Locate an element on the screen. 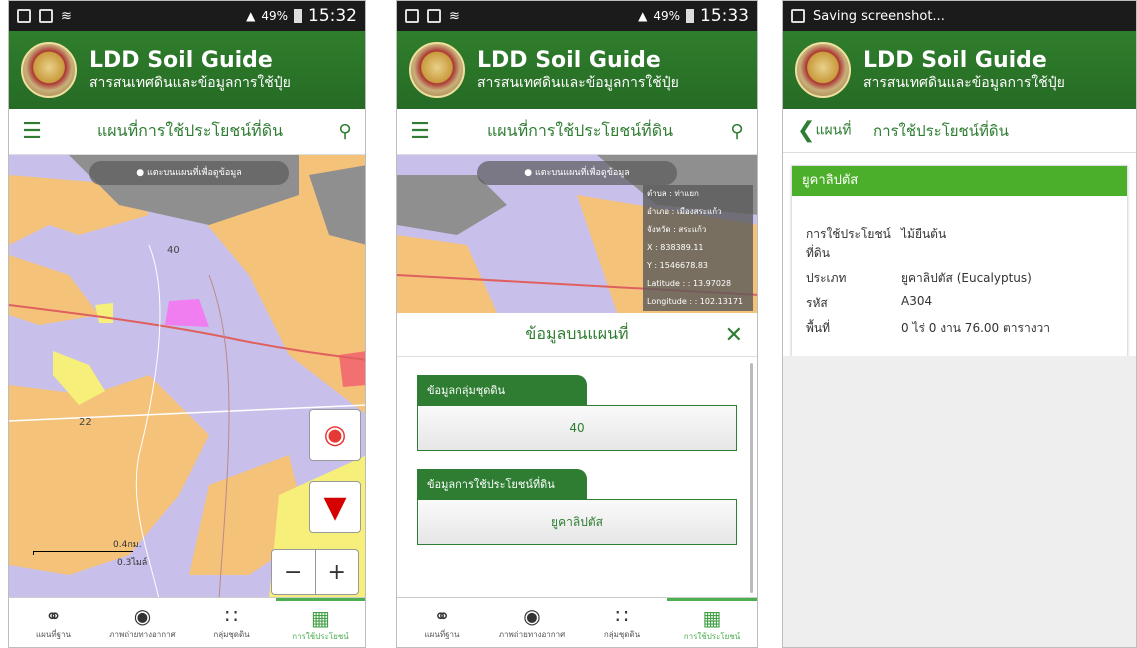 This screenshot has width=1137, height=648. table-row: ประเภท ยูคาลิปตัส (Eucalyptus) is located at coordinates (928, 278).